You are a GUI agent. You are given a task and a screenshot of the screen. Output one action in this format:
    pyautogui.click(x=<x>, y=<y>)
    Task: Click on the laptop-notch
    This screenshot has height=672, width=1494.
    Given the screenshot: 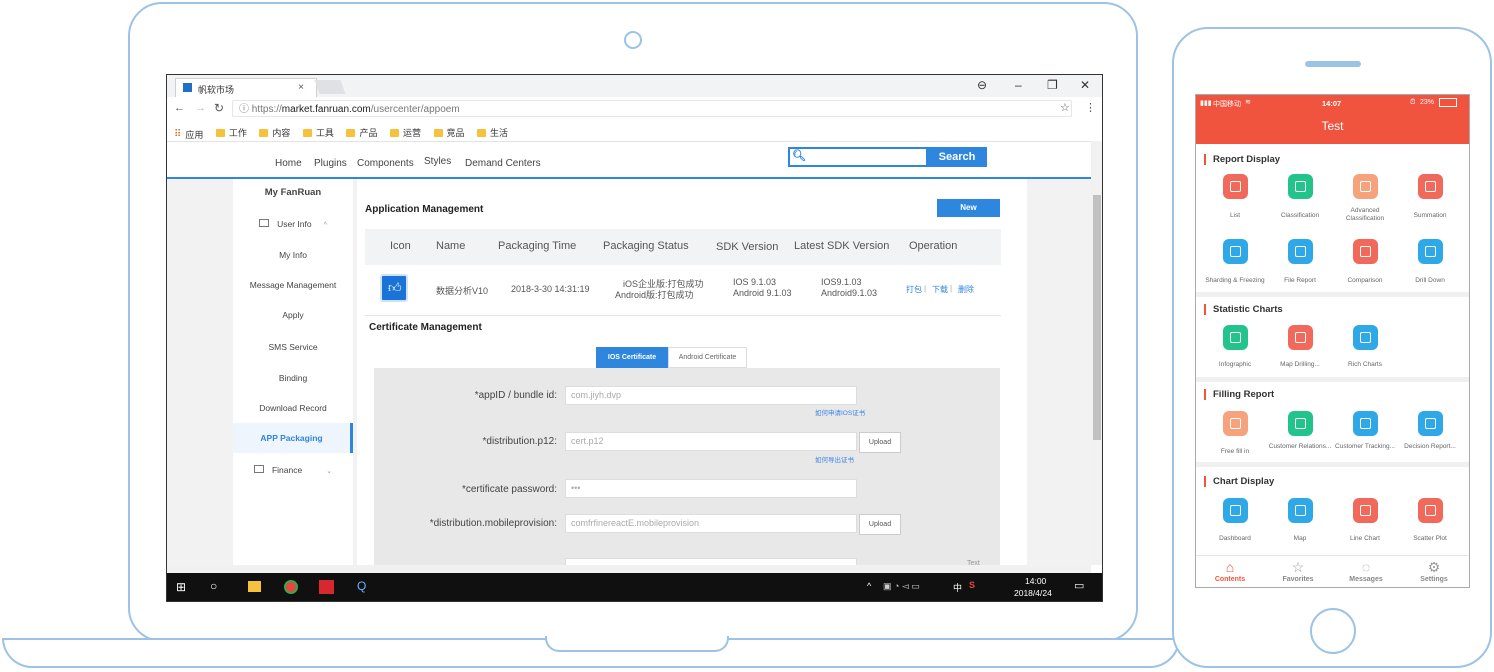 What is the action you would take?
    pyautogui.click(x=637, y=644)
    